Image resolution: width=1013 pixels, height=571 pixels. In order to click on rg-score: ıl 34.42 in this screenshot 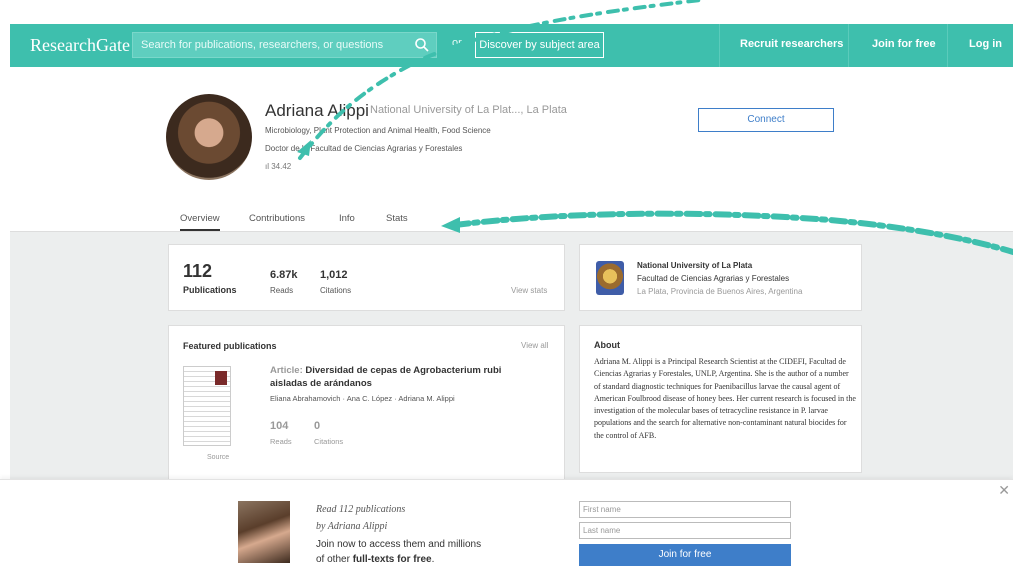, I will do `click(278, 166)`.